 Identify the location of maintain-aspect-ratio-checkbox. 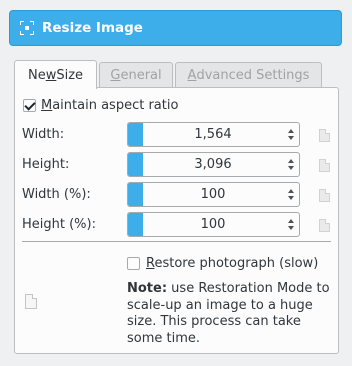
(29, 105).